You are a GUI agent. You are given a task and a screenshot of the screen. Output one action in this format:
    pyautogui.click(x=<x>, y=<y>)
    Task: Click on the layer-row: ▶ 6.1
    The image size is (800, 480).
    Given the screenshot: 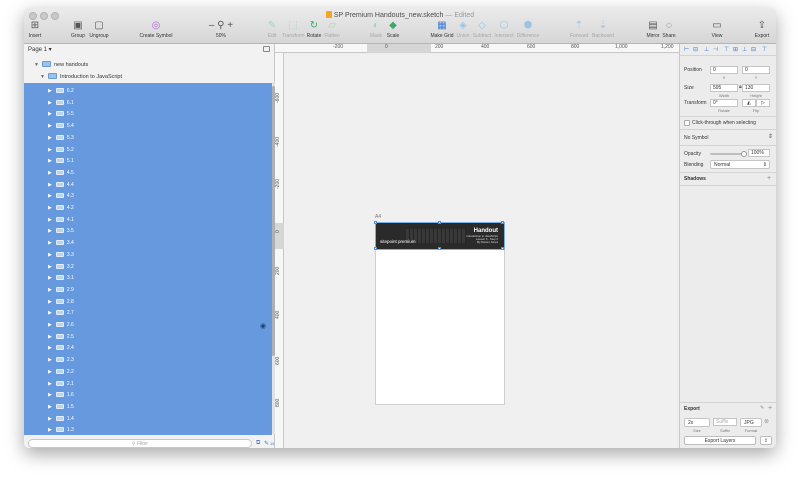 What is the action you would take?
    pyautogui.click(x=61, y=104)
    